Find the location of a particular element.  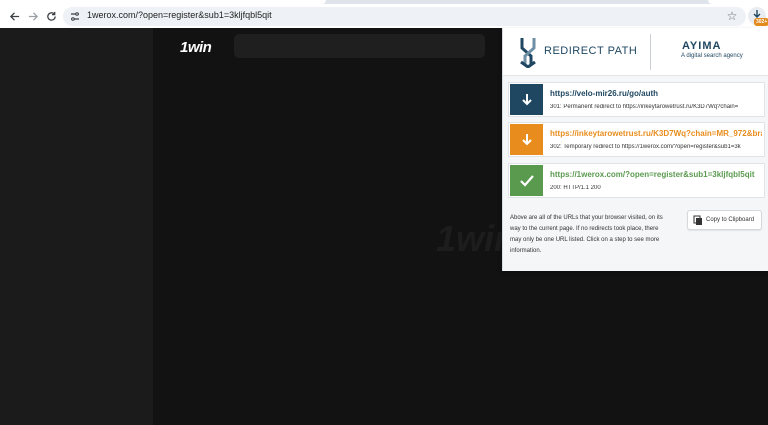

site-search-bar is located at coordinates (359, 46).